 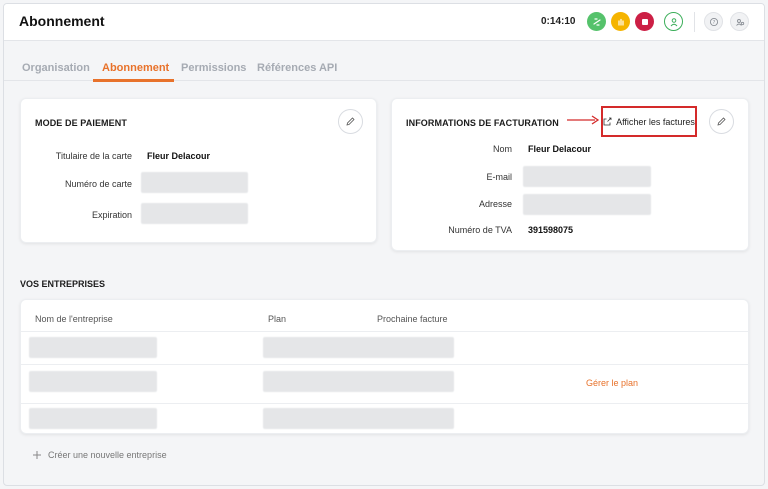 What do you see at coordinates (179, 156) in the screenshot?
I see `cardholder-value: Fleur Delacour` at bounding box center [179, 156].